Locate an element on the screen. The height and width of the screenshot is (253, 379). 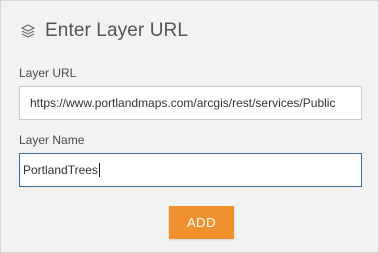
add-button: ADD is located at coordinates (201, 222).